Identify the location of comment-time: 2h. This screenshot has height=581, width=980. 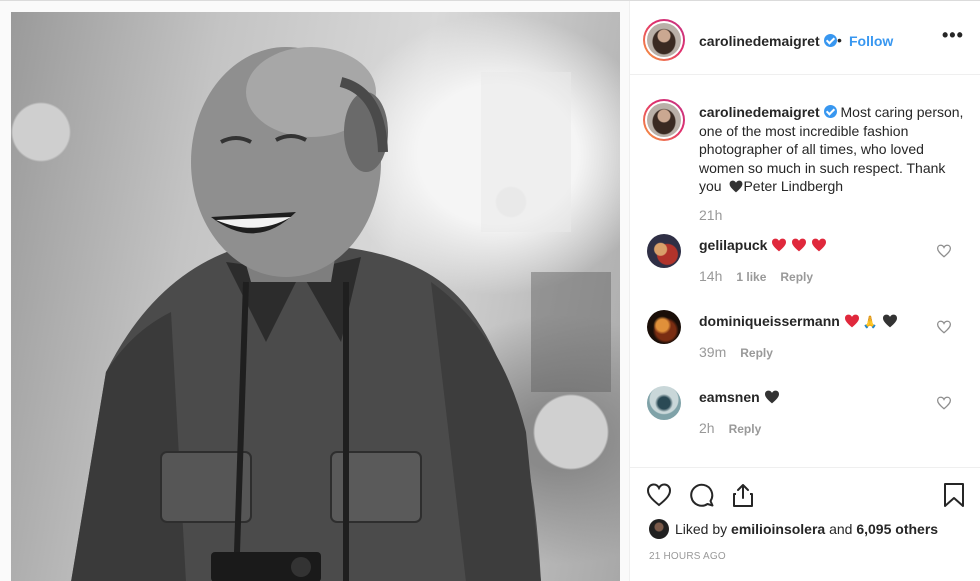
(707, 428).